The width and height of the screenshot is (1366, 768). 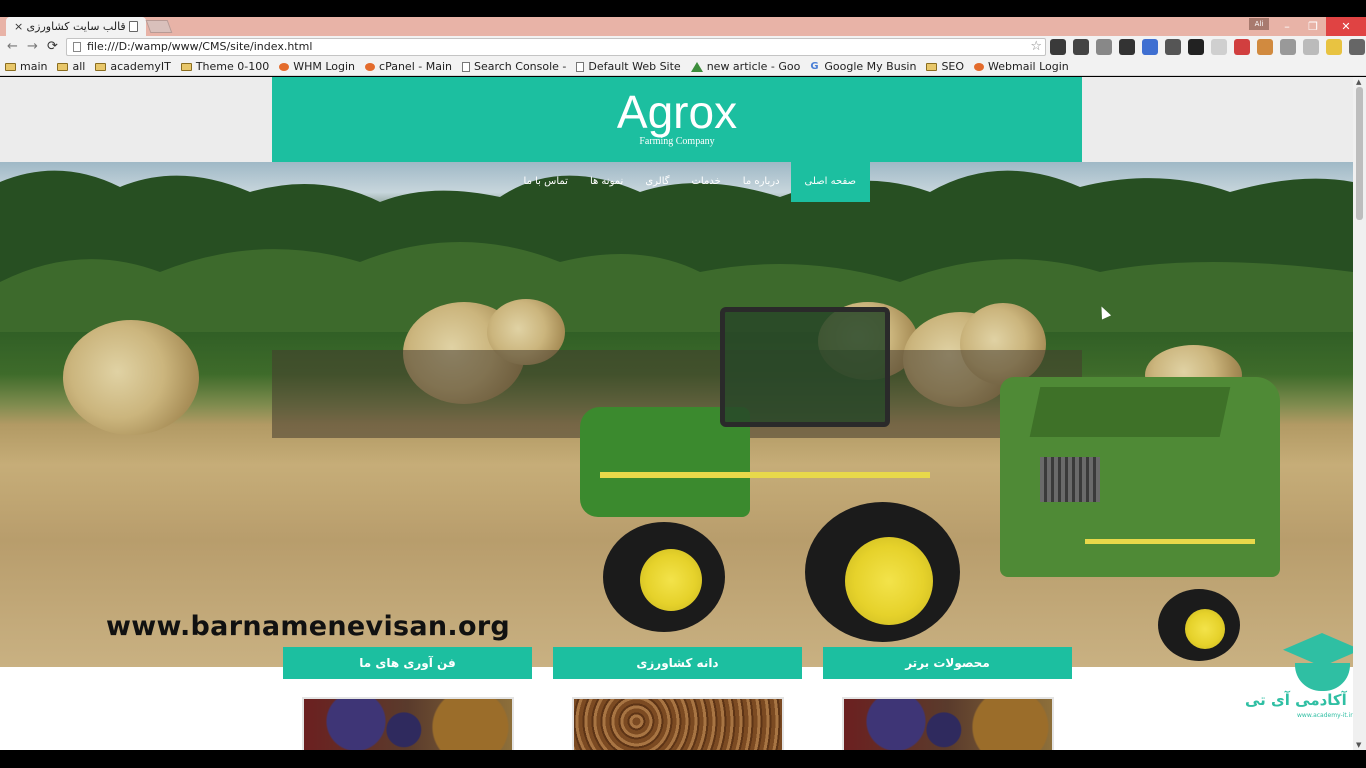 What do you see at coordinates (34, 66) in the screenshot?
I see `bookmark-label: main` at bounding box center [34, 66].